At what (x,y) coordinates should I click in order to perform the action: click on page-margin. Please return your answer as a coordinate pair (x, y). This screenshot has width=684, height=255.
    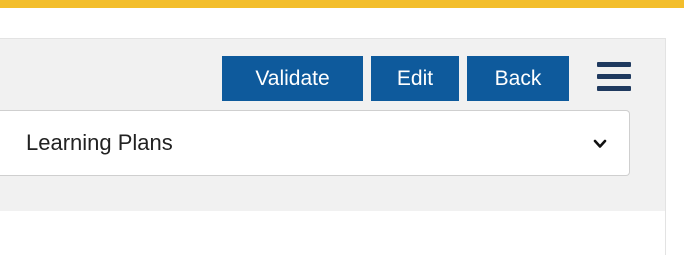
    Looking at the image, I should click on (675, 146).